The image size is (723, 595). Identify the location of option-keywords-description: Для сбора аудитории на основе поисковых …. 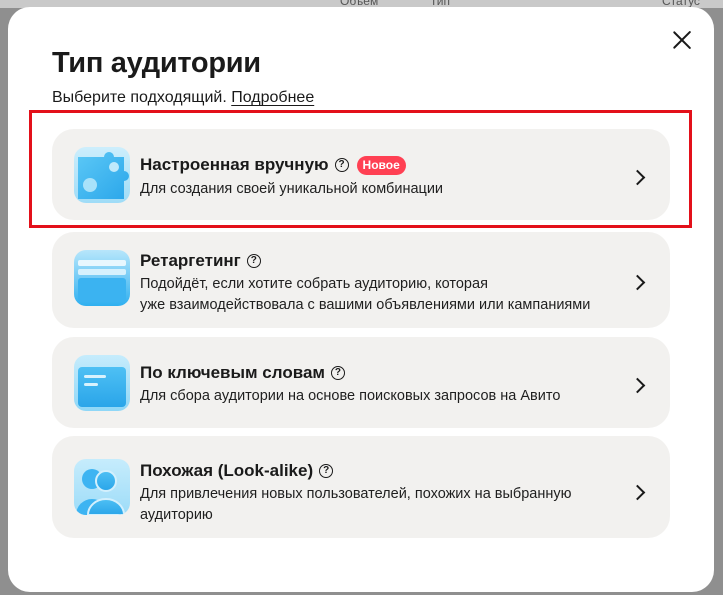
(350, 396).